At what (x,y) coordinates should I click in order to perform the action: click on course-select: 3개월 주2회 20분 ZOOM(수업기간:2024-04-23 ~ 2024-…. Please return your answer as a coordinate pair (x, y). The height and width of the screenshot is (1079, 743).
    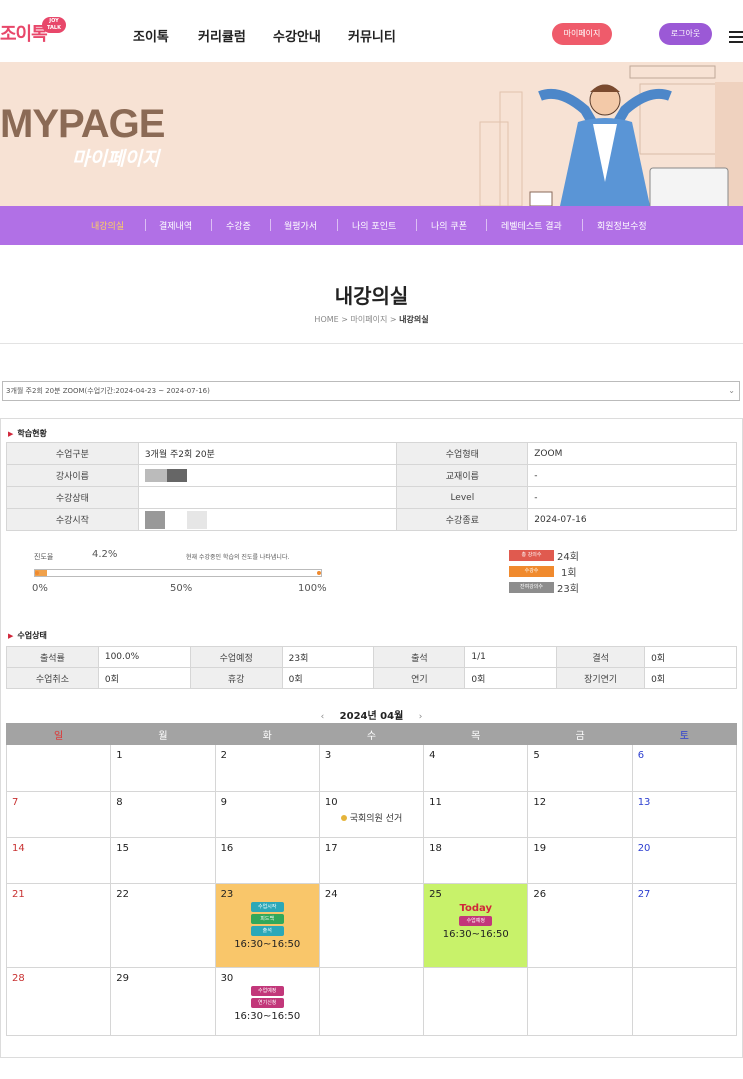
    Looking at the image, I should click on (371, 391).